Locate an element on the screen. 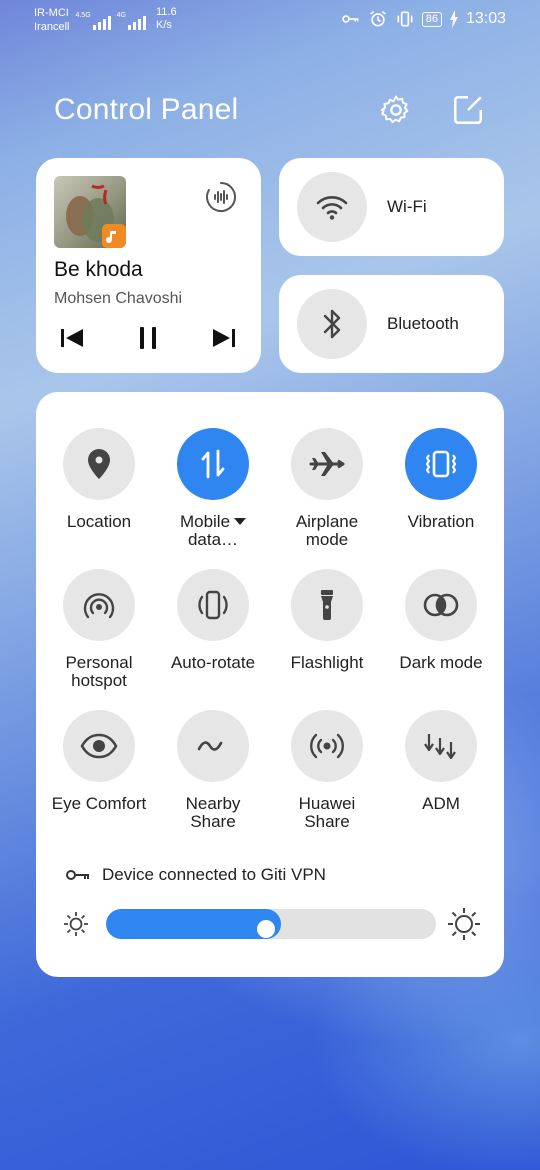  dark-mode-toggle is located at coordinates (441, 605).